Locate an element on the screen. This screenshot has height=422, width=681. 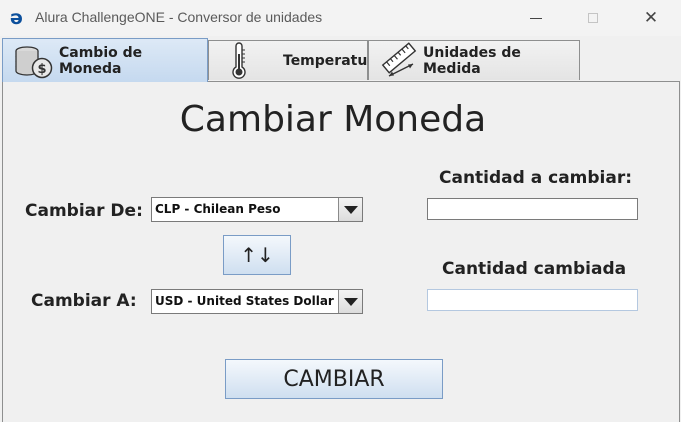
from-currency-select: CLP - Chilean Peso is located at coordinates (257, 209).